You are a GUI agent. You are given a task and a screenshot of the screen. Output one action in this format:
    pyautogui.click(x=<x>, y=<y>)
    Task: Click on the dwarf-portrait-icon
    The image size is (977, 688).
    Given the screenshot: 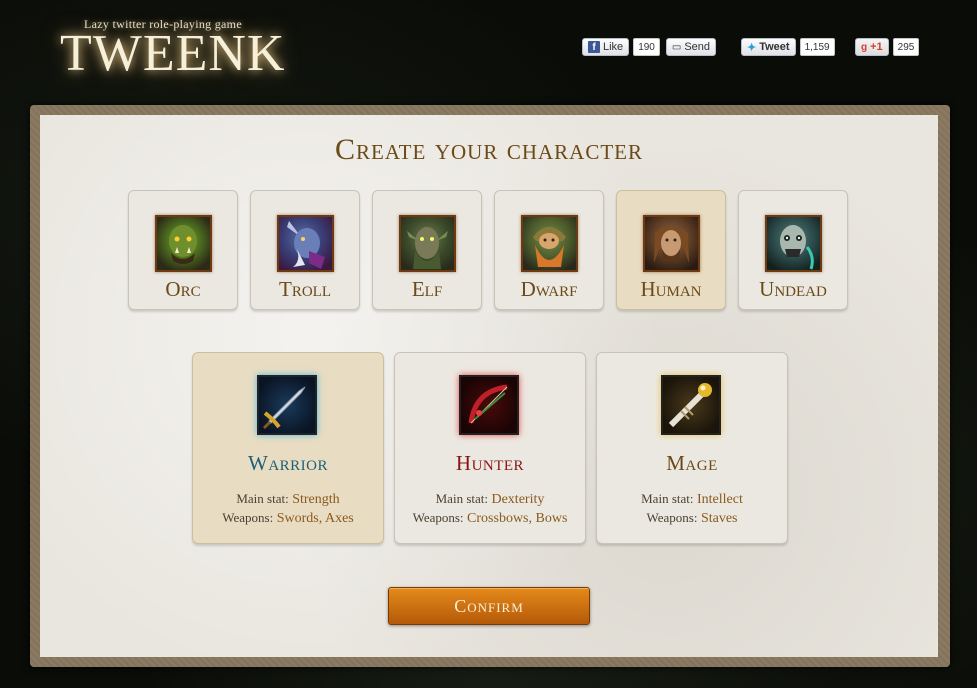 What is the action you would take?
    pyautogui.click(x=549, y=243)
    